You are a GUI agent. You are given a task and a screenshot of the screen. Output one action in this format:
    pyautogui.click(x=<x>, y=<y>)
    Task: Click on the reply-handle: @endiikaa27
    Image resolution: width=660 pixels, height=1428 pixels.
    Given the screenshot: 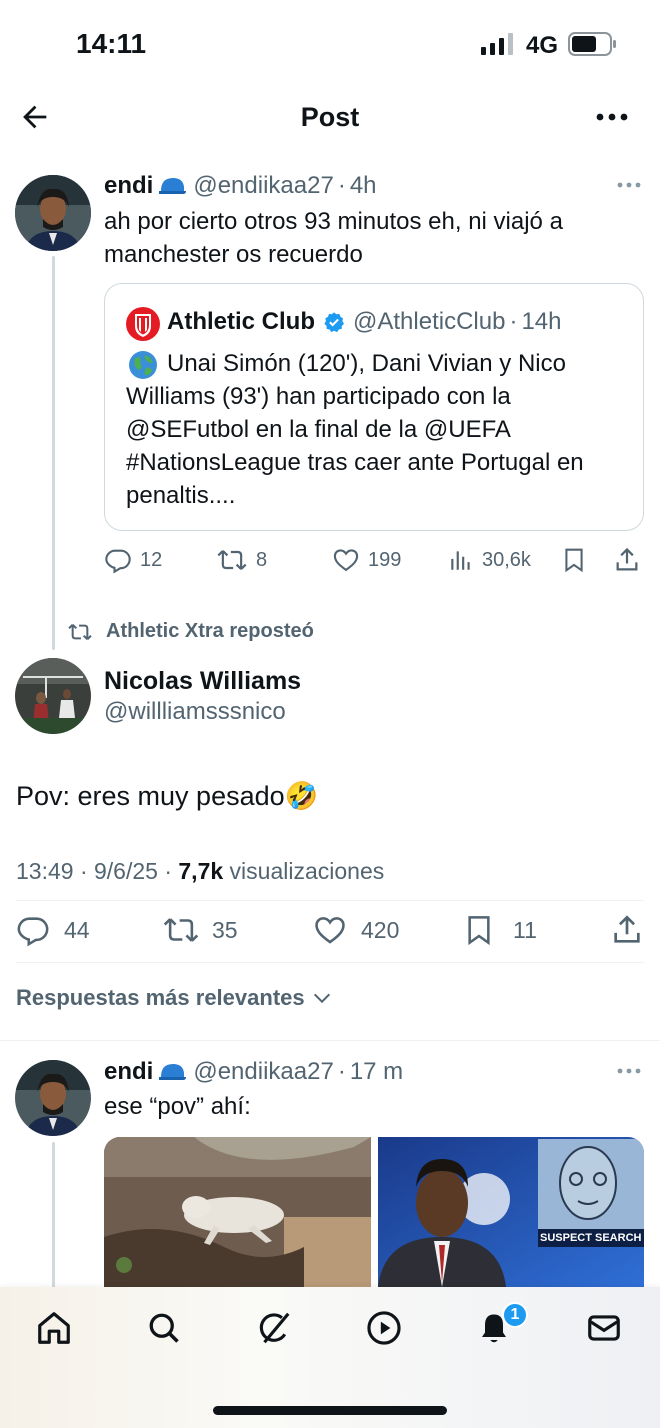 What is the action you would take?
    pyautogui.click(x=263, y=1072)
    